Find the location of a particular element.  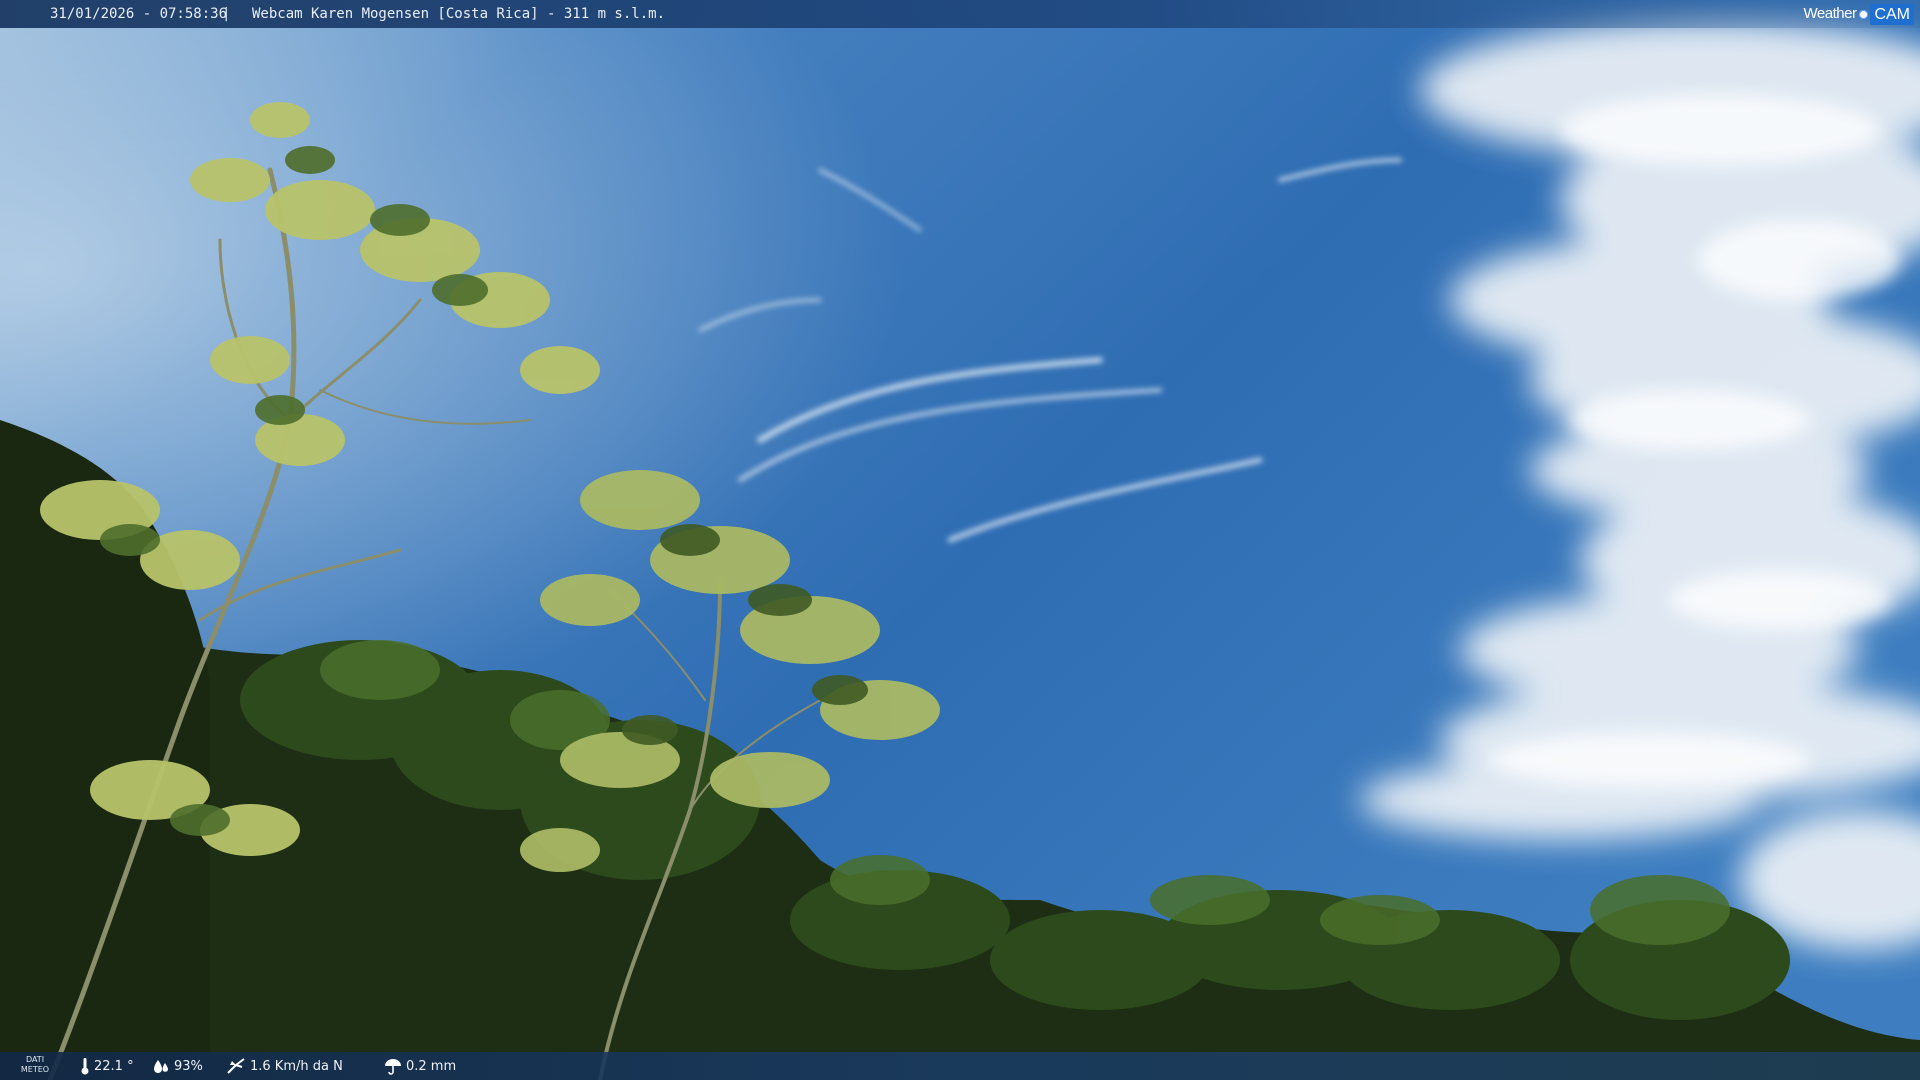

humidity-drops-icon is located at coordinates (161, 1066).